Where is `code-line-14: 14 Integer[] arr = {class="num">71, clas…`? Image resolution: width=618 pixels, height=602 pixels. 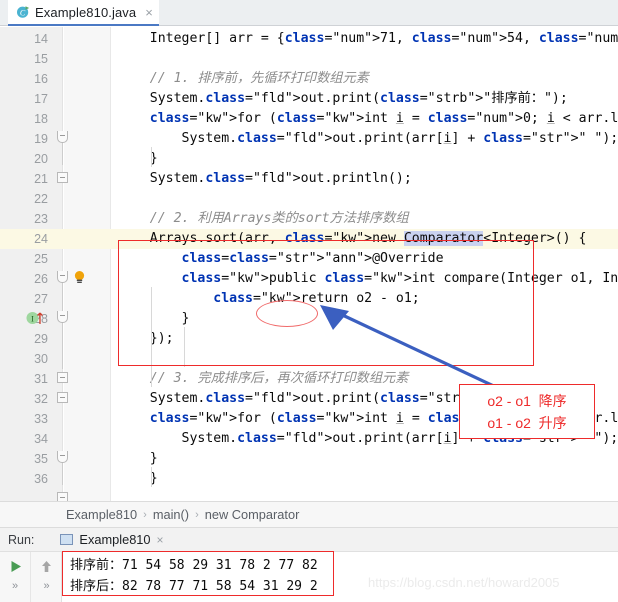 code-line-14: 14 Integer[] arr = {class="num">71, clas… is located at coordinates (309, 39).